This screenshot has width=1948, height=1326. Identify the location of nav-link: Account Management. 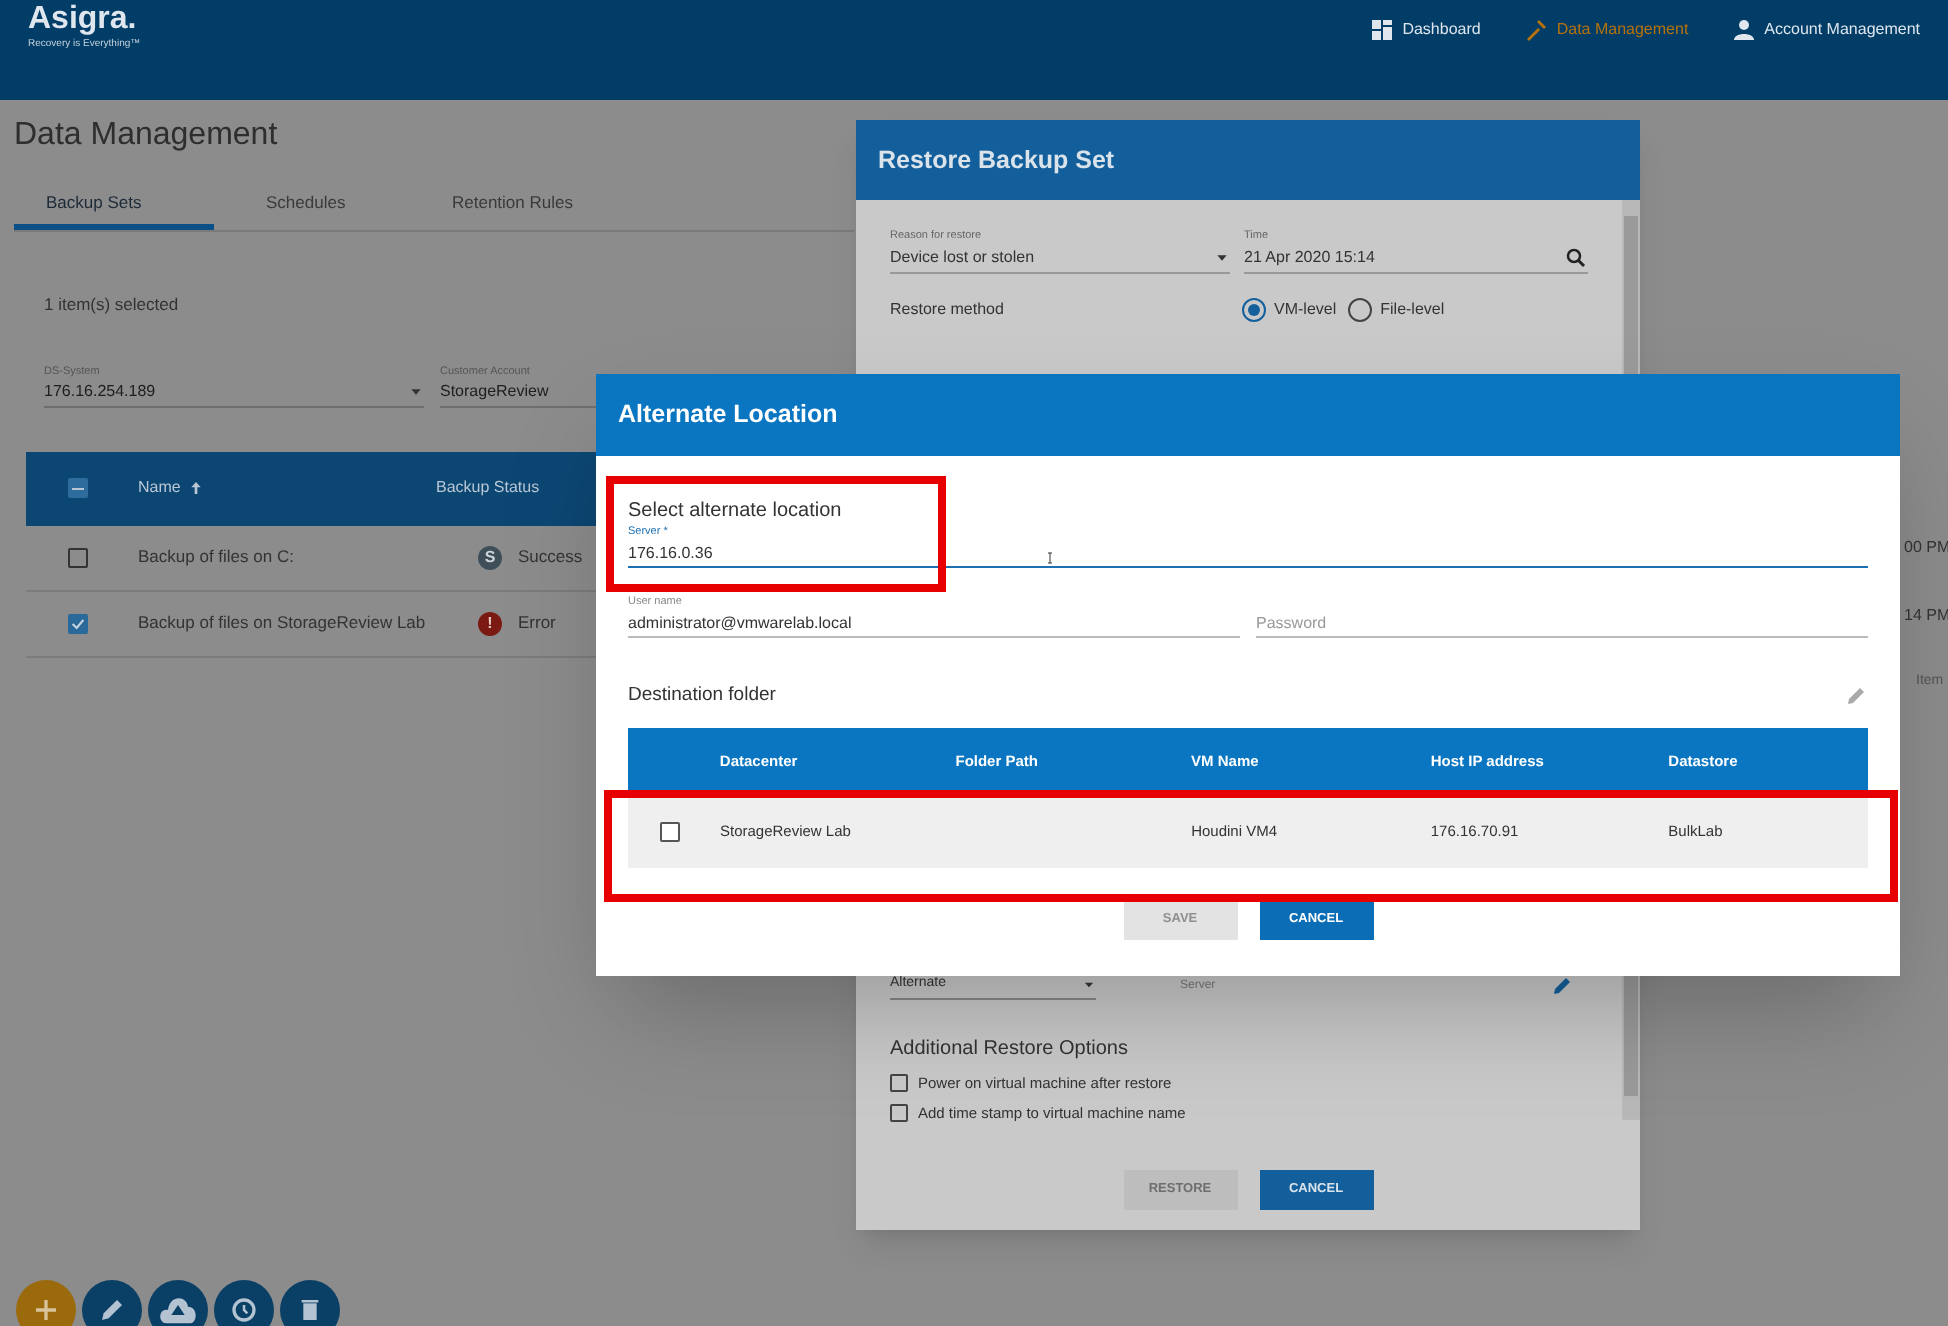
(1826, 30).